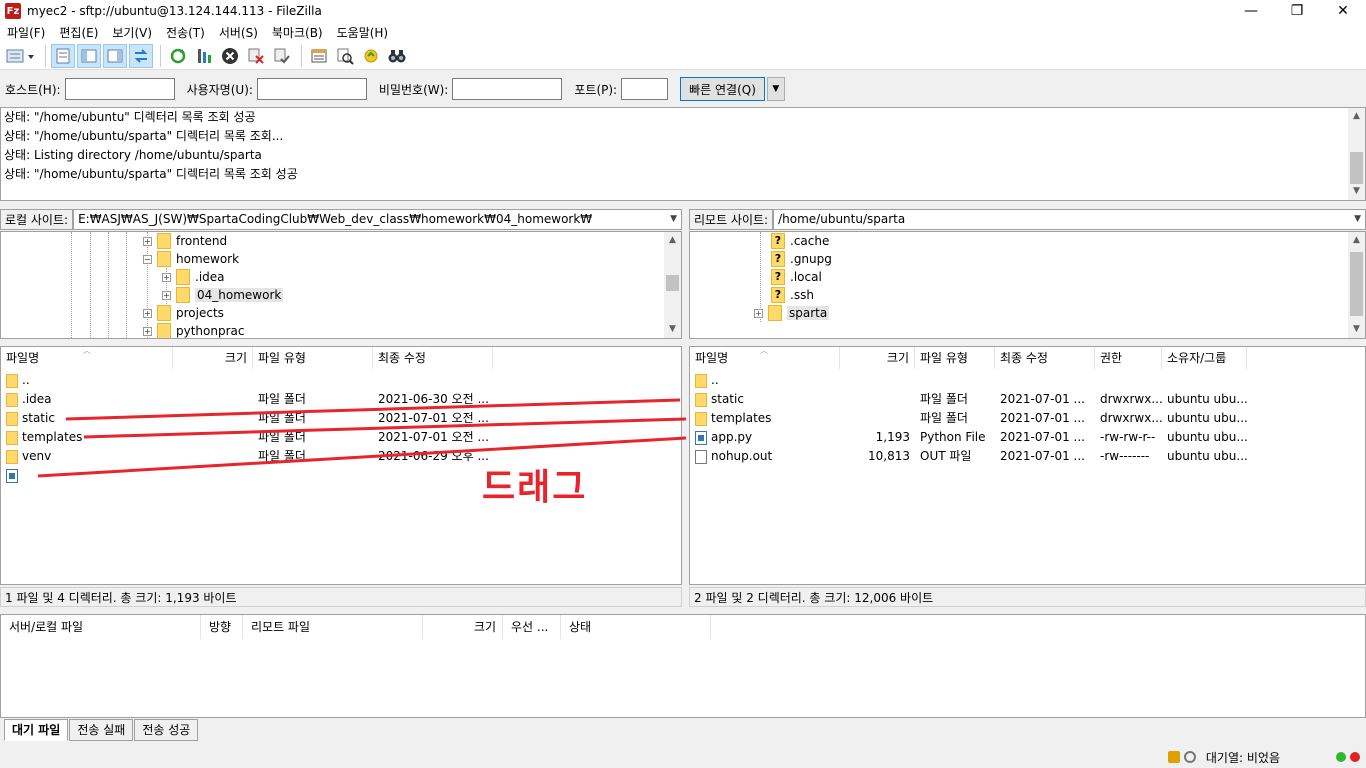 This screenshot has width=1366, height=768. I want to click on quickconnect-button: 빠른 연결(Q), so click(722, 89).